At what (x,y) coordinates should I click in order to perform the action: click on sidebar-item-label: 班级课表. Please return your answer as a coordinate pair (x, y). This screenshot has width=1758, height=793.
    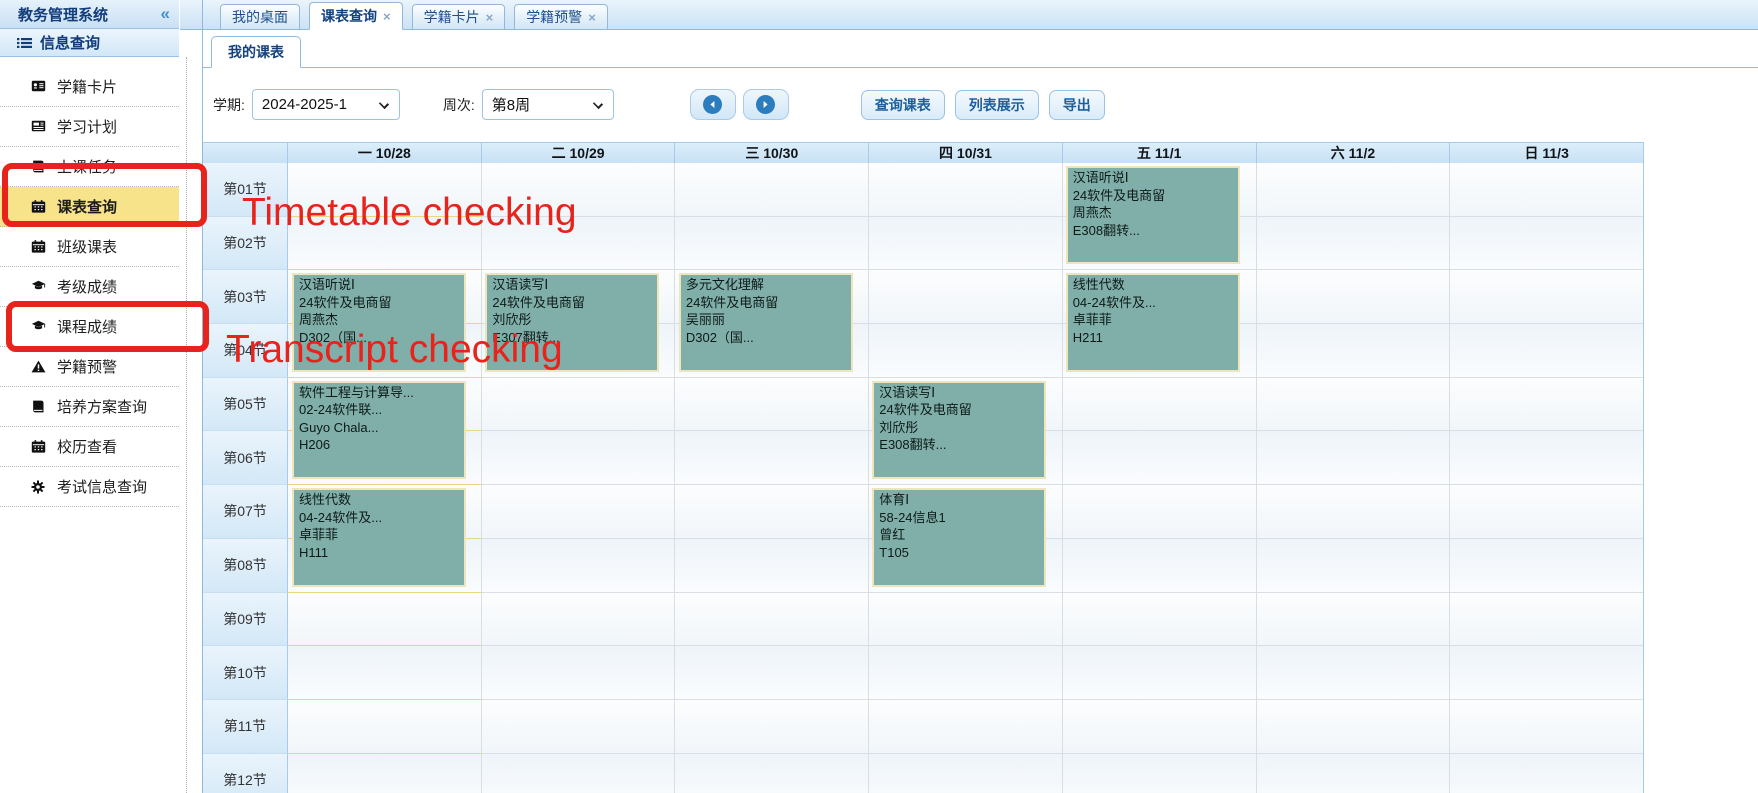
    Looking at the image, I should click on (87, 247).